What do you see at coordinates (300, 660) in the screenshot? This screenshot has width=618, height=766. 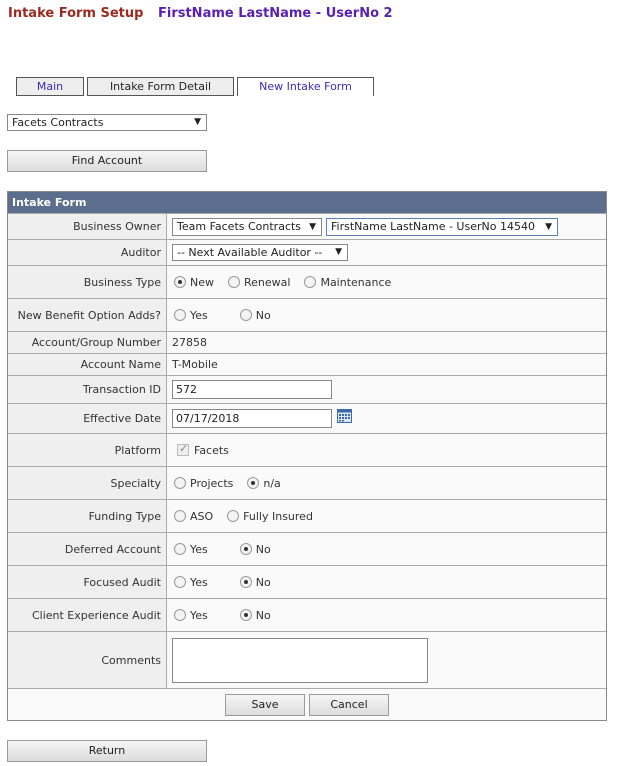 I see `comments-textarea` at bounding box center [300, 660].